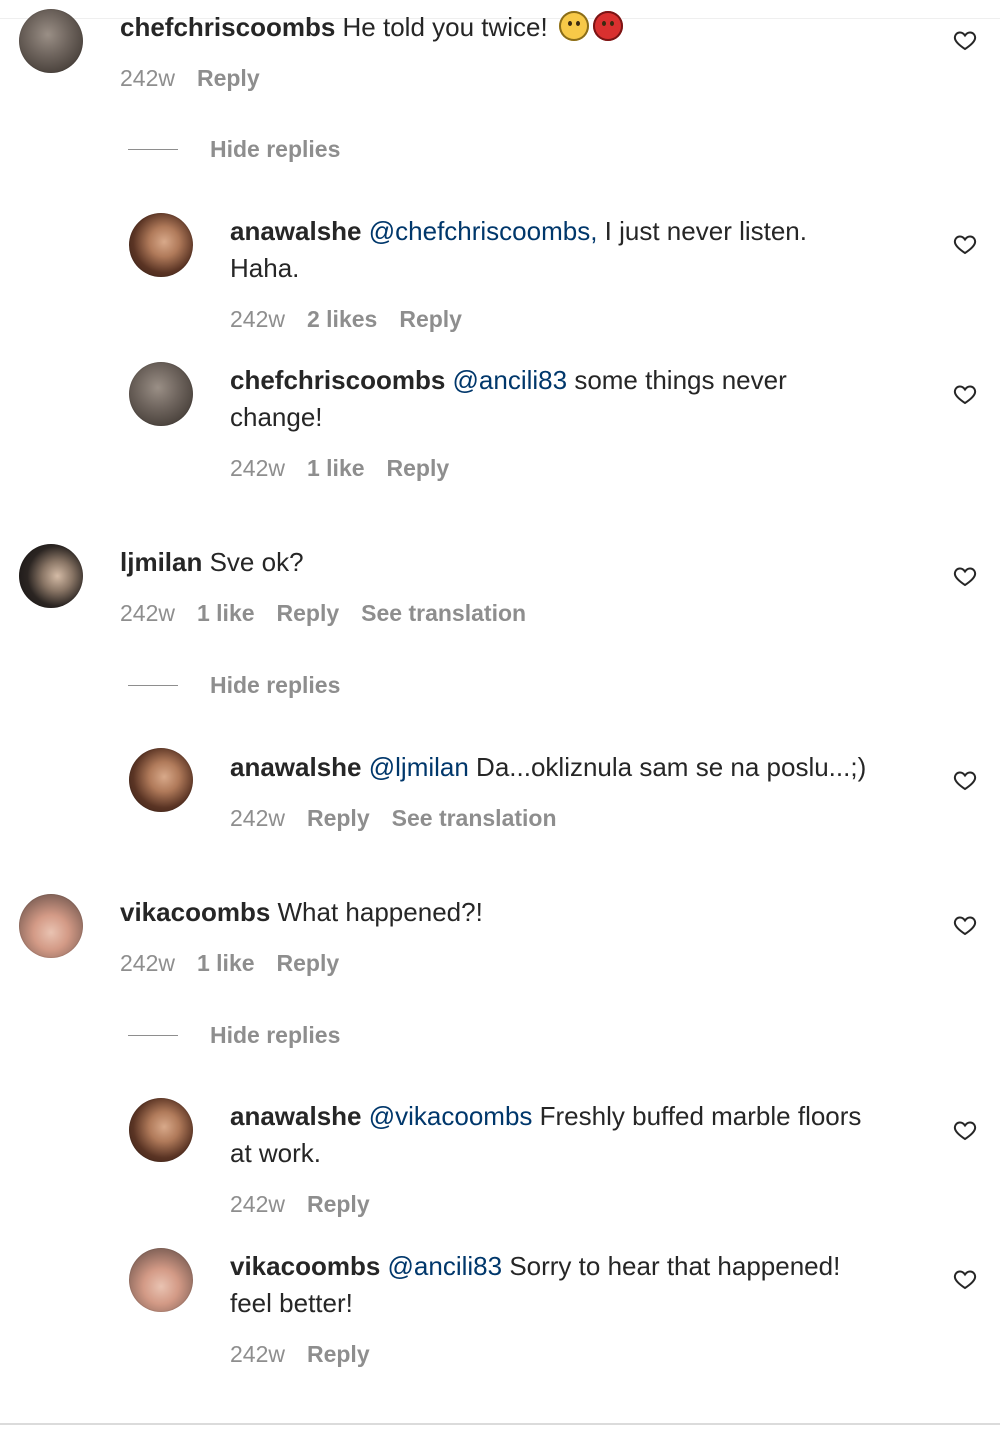  I want to click on avatar-ljmilan, so click(51, 576).